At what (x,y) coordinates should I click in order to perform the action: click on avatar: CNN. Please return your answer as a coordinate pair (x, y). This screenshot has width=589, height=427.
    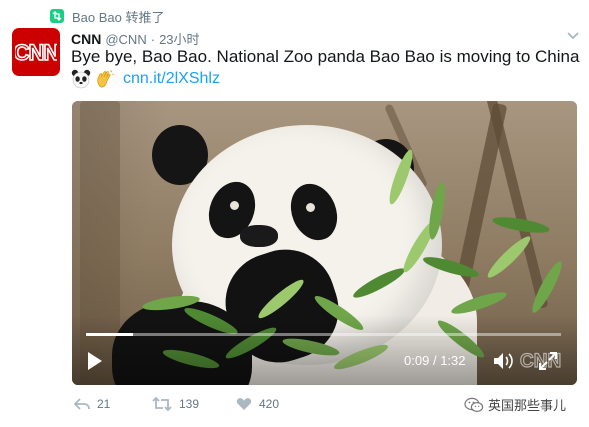
    Looking at the image, I should click on (36, 52).